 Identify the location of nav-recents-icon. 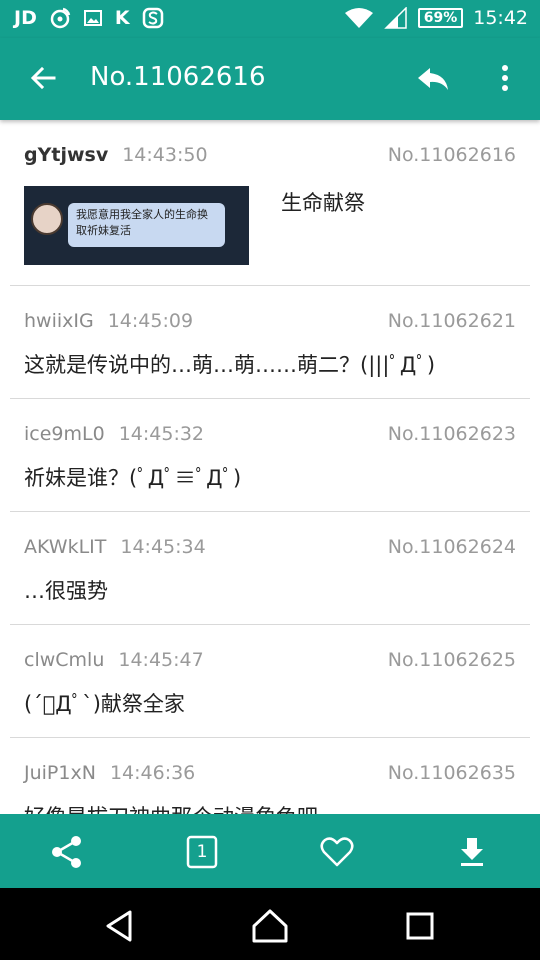
(420, 926).